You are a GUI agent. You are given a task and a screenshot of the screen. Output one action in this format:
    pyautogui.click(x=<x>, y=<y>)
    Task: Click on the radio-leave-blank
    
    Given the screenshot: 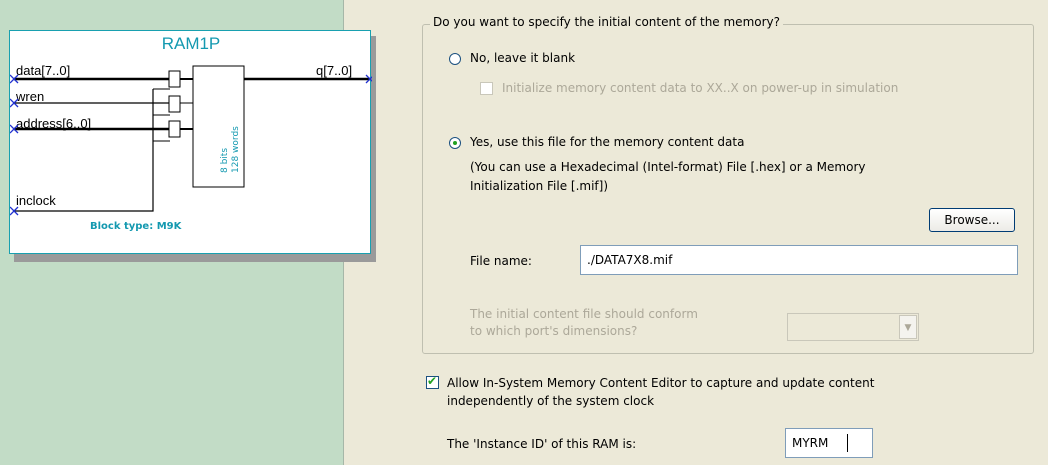 What is the action you would take?
    pyautogui.click(x=455, y=59)
    